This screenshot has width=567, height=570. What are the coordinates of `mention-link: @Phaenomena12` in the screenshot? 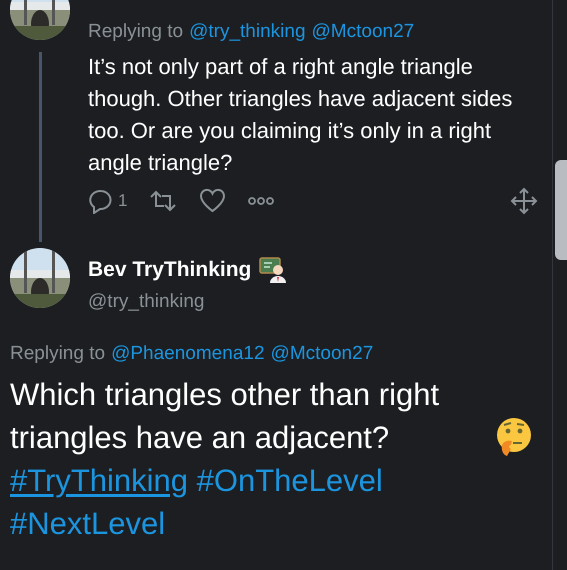 It's located at (188, 354).